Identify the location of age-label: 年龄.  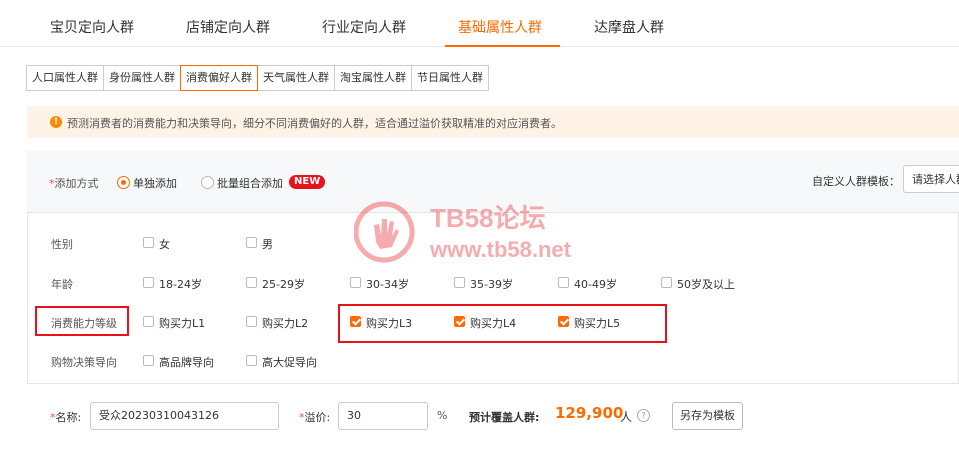
(62, 284).